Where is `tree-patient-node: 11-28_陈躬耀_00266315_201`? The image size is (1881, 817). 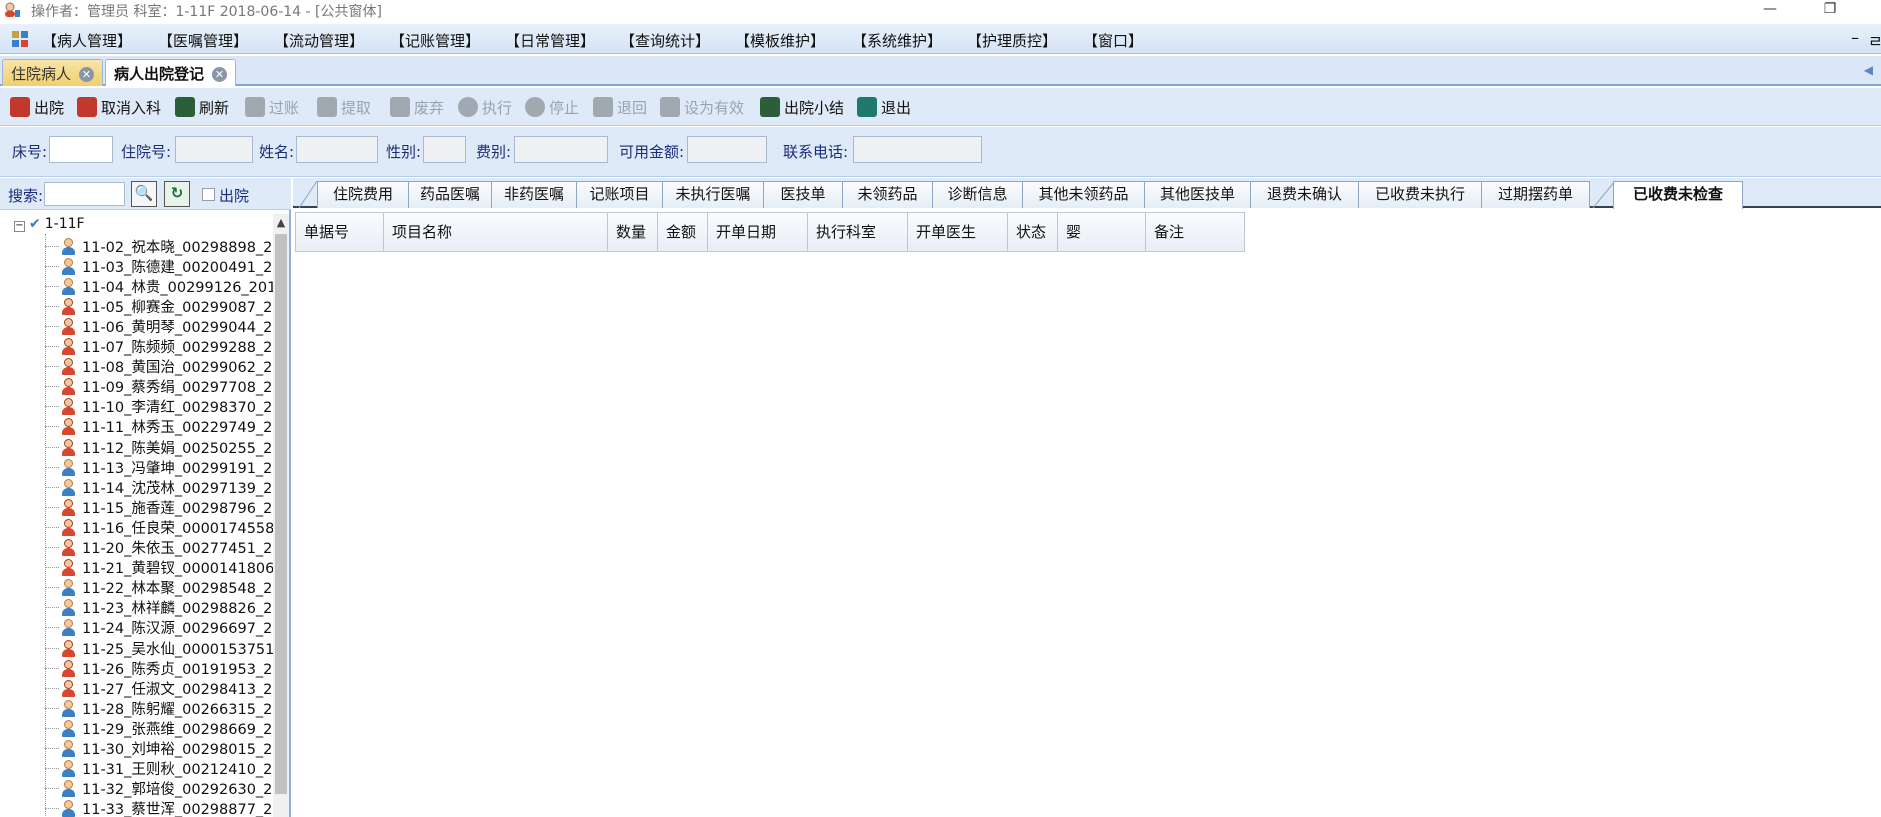
tree-patient-node: 11-28_陈躬耀_00266315_201 is located at coordinates (159, 708).